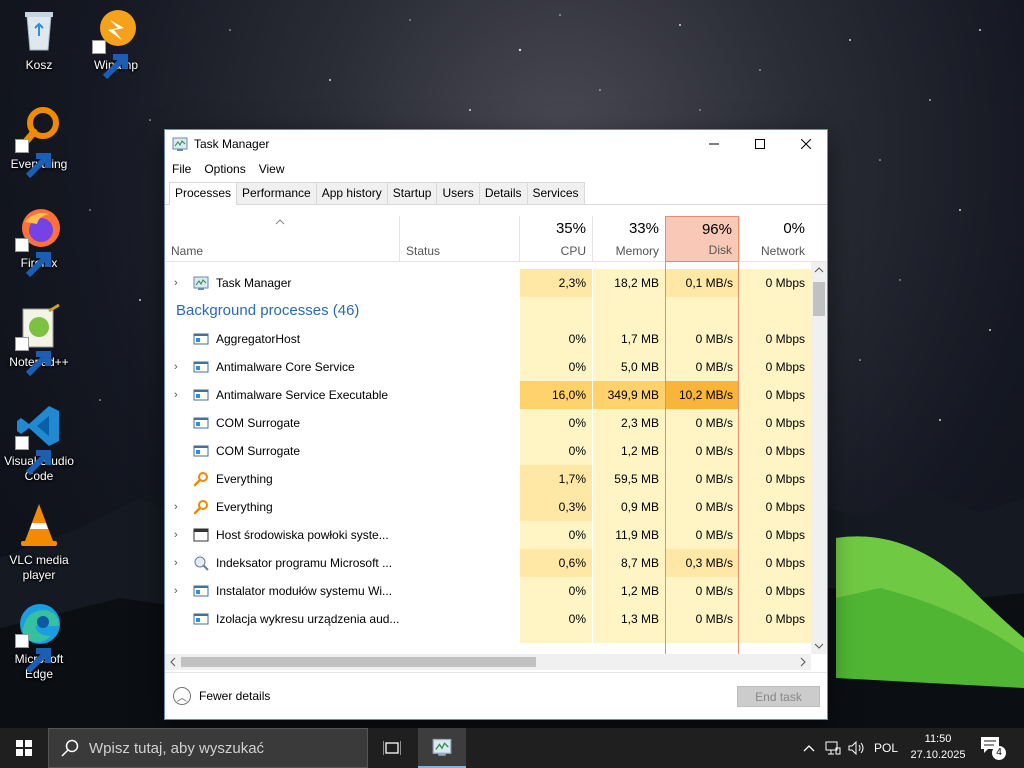  Describe the element at coordinates (285, 239) in the screenshot. I see `column-header-name: Name` at that location.